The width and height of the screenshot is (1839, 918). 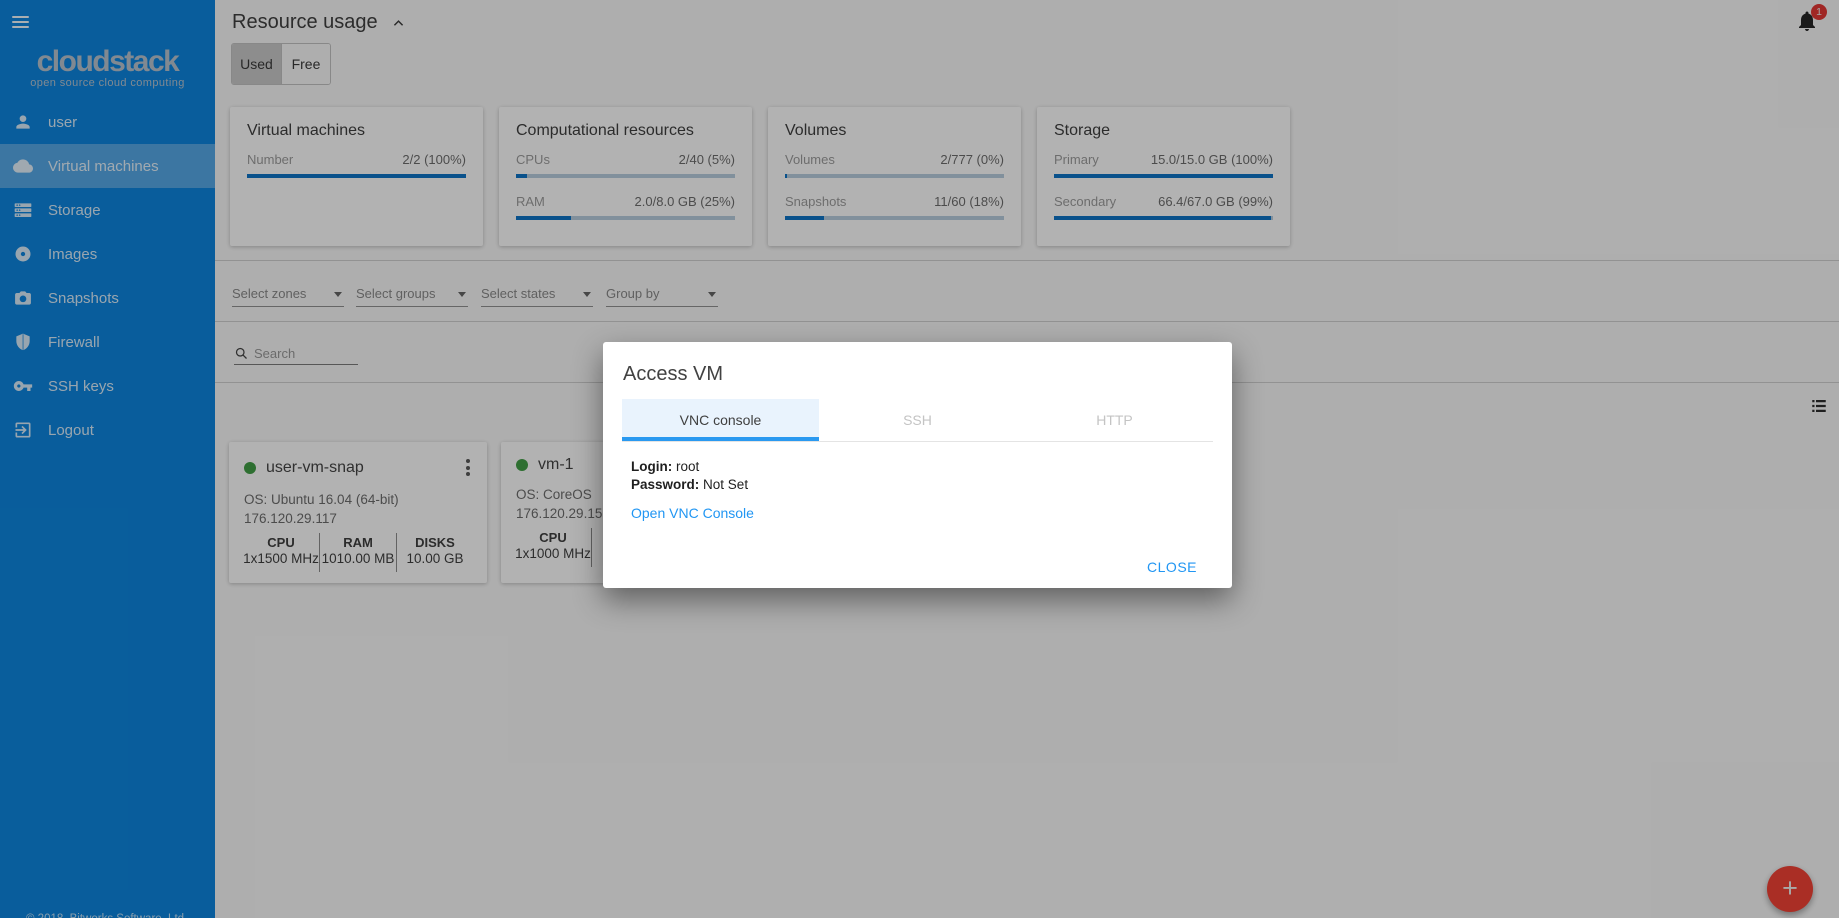 I want to click on tab-http: HTTP, so click(x=1114, y=420).